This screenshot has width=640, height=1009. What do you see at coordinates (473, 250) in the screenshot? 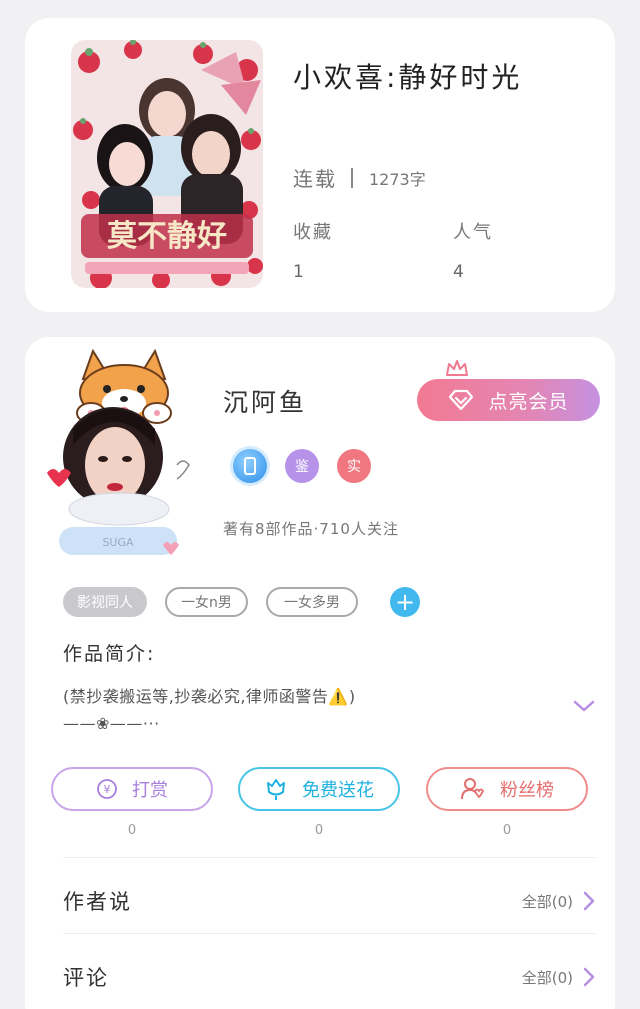
I see `popularity-stat: 人气 4` at bounding box center [473, 250].